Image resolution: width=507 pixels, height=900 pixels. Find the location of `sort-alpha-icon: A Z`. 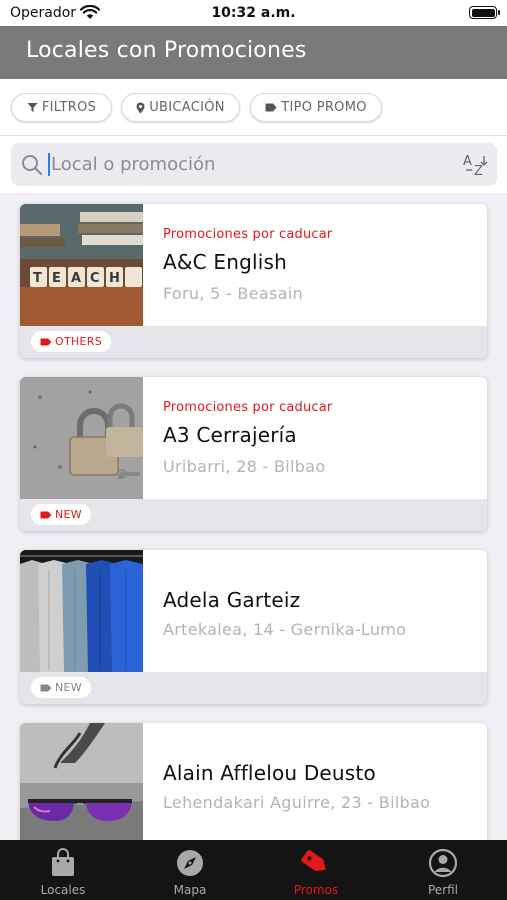

sort-alpha-icon: A Z is located at coordinates (476, 165).